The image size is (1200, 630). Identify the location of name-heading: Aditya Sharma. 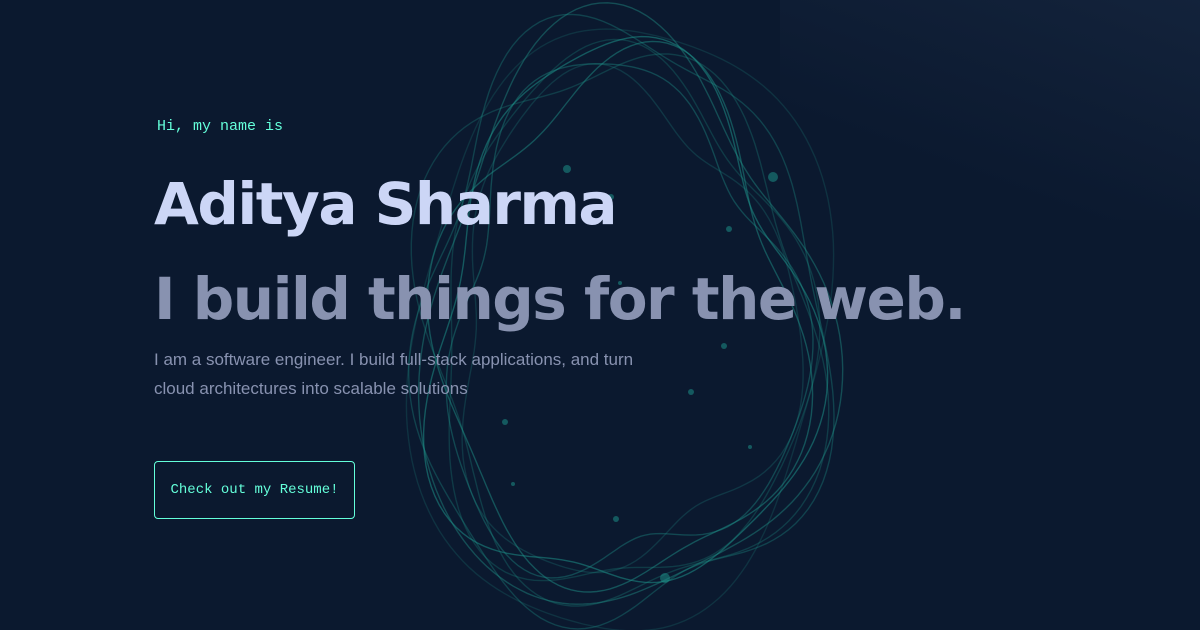
(386, 204).